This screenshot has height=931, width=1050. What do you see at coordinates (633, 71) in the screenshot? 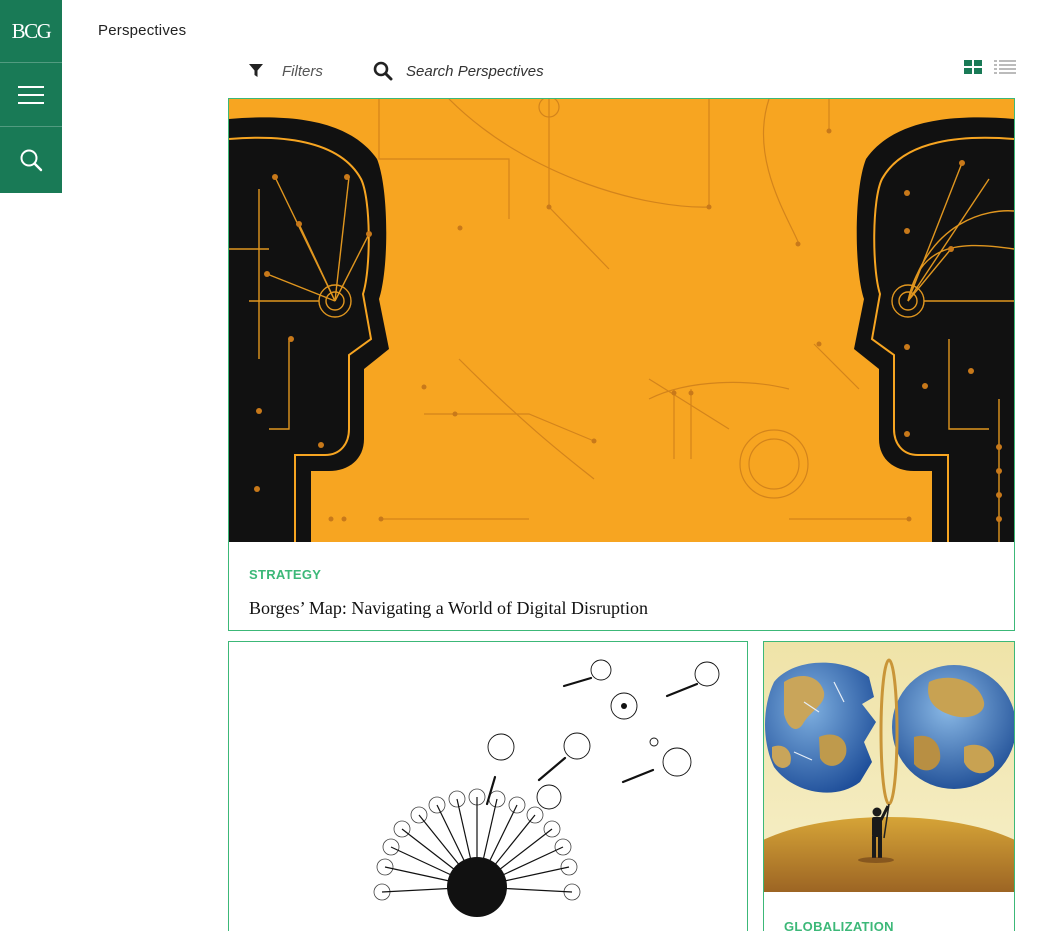
I see `perspectives-toolbar: Filters Search Perspectives` at bounding box center [633, 71].